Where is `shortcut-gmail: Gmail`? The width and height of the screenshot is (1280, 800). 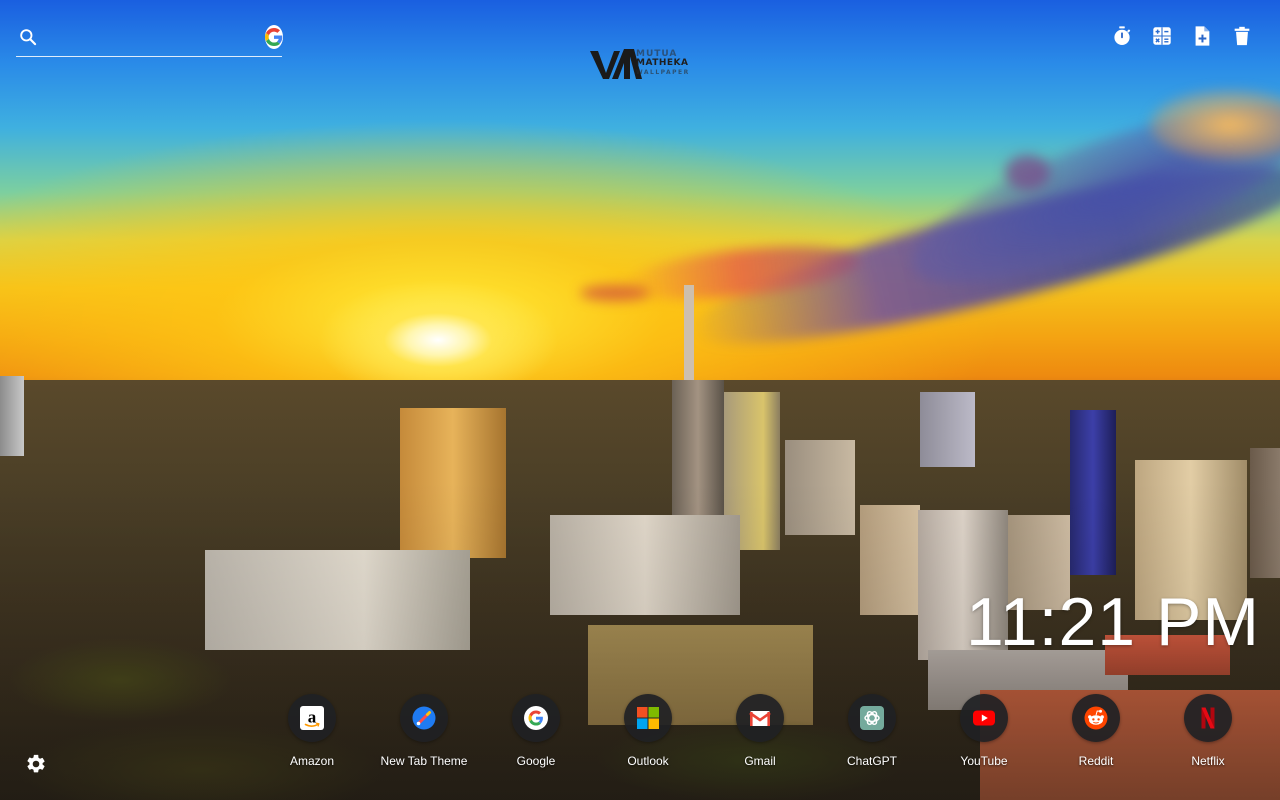
shortcut-gmail: Gmail is located at coordinates (760, 731).